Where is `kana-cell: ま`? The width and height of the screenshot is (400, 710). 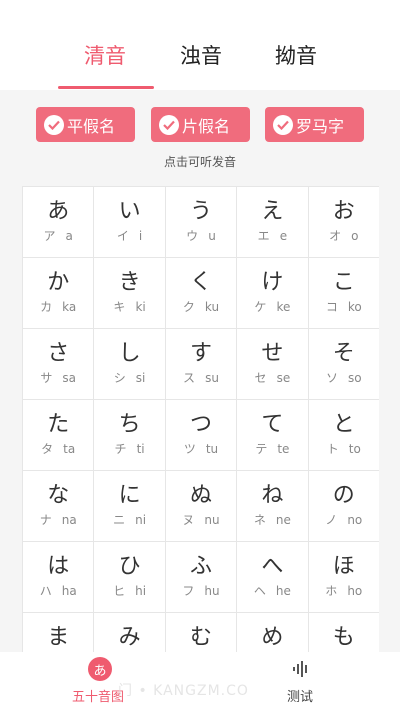 kana-cell: ま is located at coordinates (59, 634).